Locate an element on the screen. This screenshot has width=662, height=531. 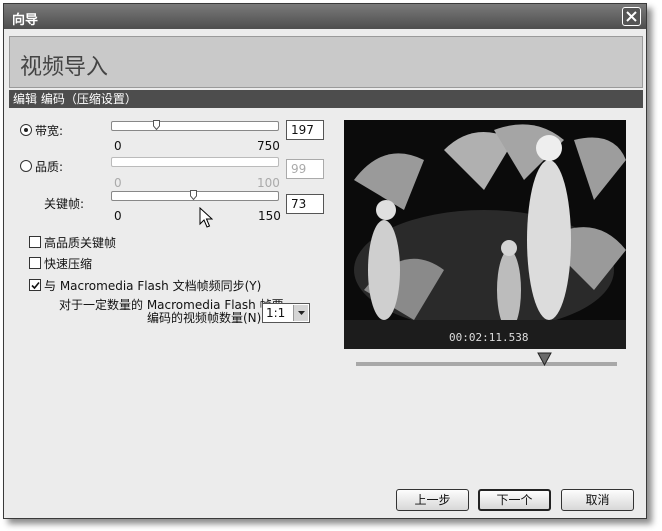
back-button: 上一步 is located at coordinates (432, 500).